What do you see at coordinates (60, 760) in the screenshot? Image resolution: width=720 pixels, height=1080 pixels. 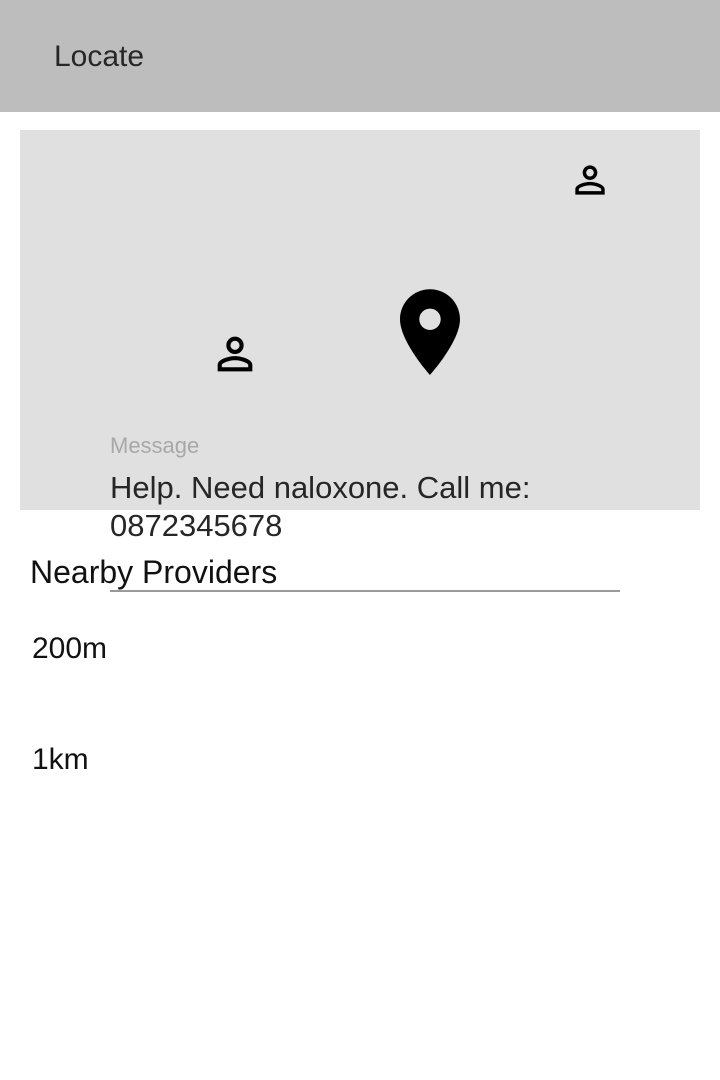 I see `provider-distance: 1km` at bounding box center [60, 760].